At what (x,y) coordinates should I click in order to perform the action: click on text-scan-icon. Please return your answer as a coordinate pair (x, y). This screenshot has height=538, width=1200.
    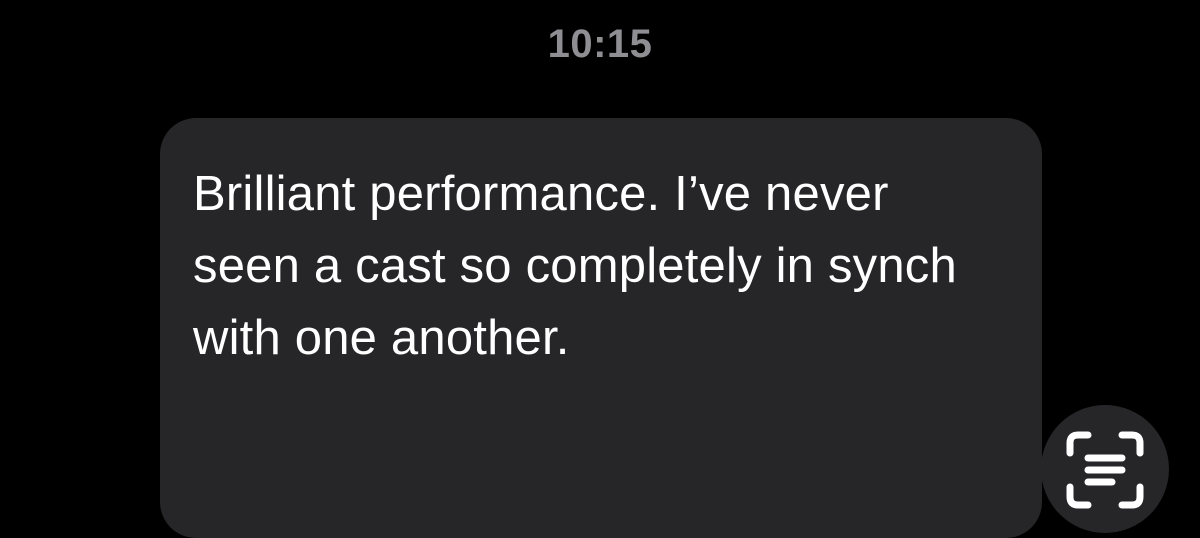
    Looking at the image, I should click on (1105, 470).